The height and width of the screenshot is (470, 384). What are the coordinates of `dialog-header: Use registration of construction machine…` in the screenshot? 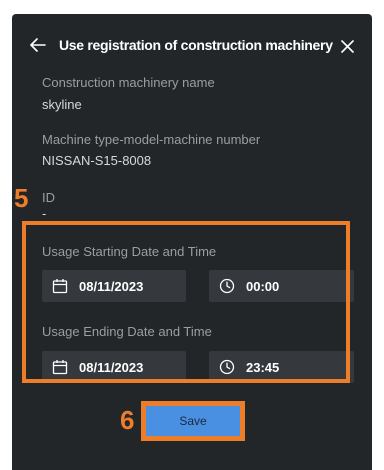 It's located at (192, 42).